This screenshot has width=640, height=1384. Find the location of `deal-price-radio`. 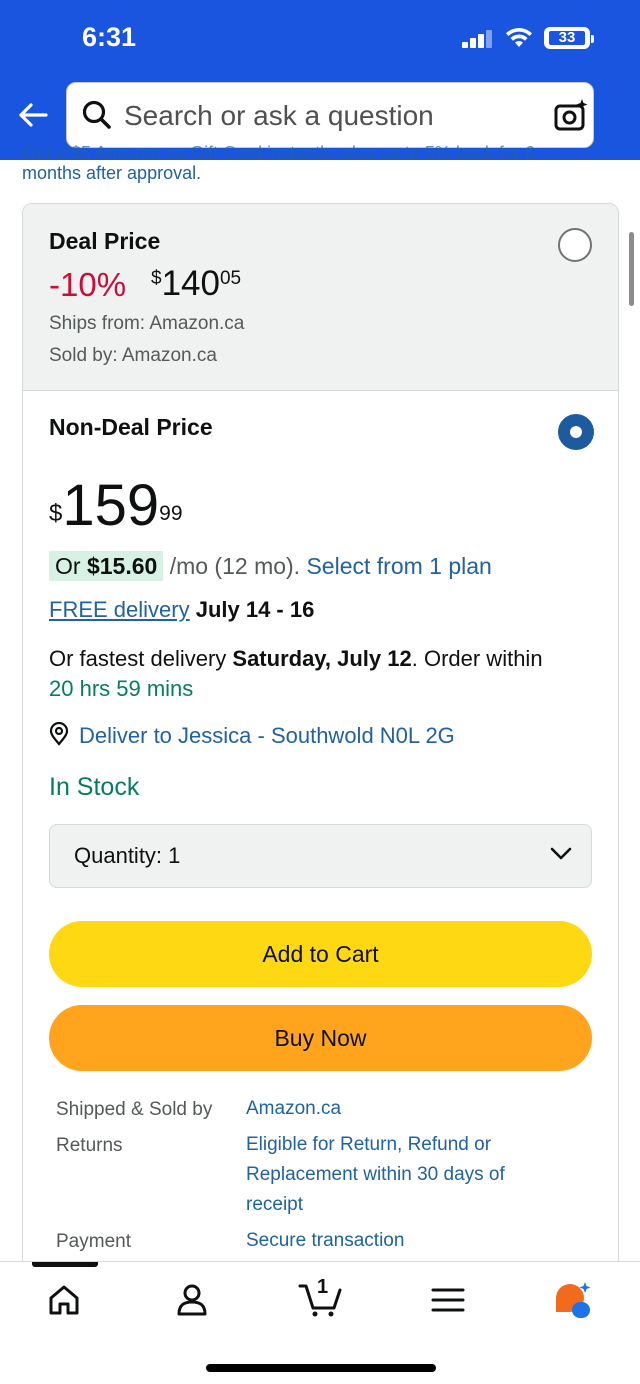

deal-price-radio is located at coordinates (575, 245).